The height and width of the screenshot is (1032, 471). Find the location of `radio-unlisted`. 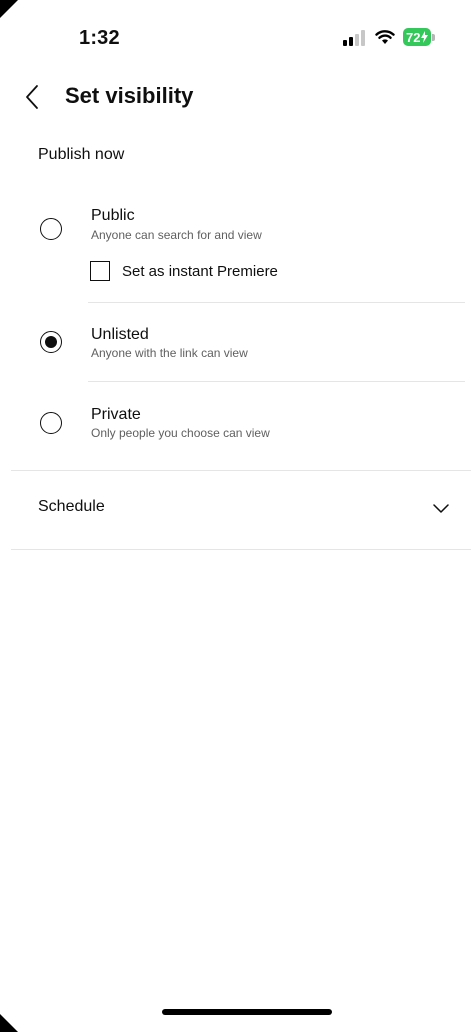

radio-unlisted is located at coordinates (51, 342).